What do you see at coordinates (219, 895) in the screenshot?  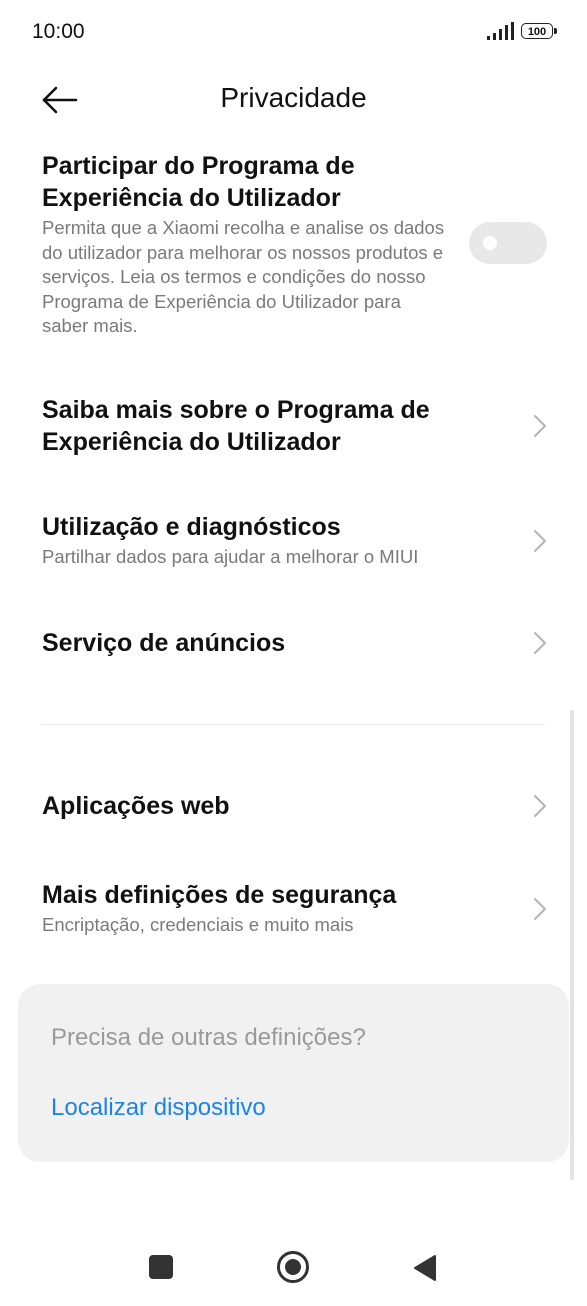 I see `row-title: Mais definições de segurança` at bounding box center [219, 895].